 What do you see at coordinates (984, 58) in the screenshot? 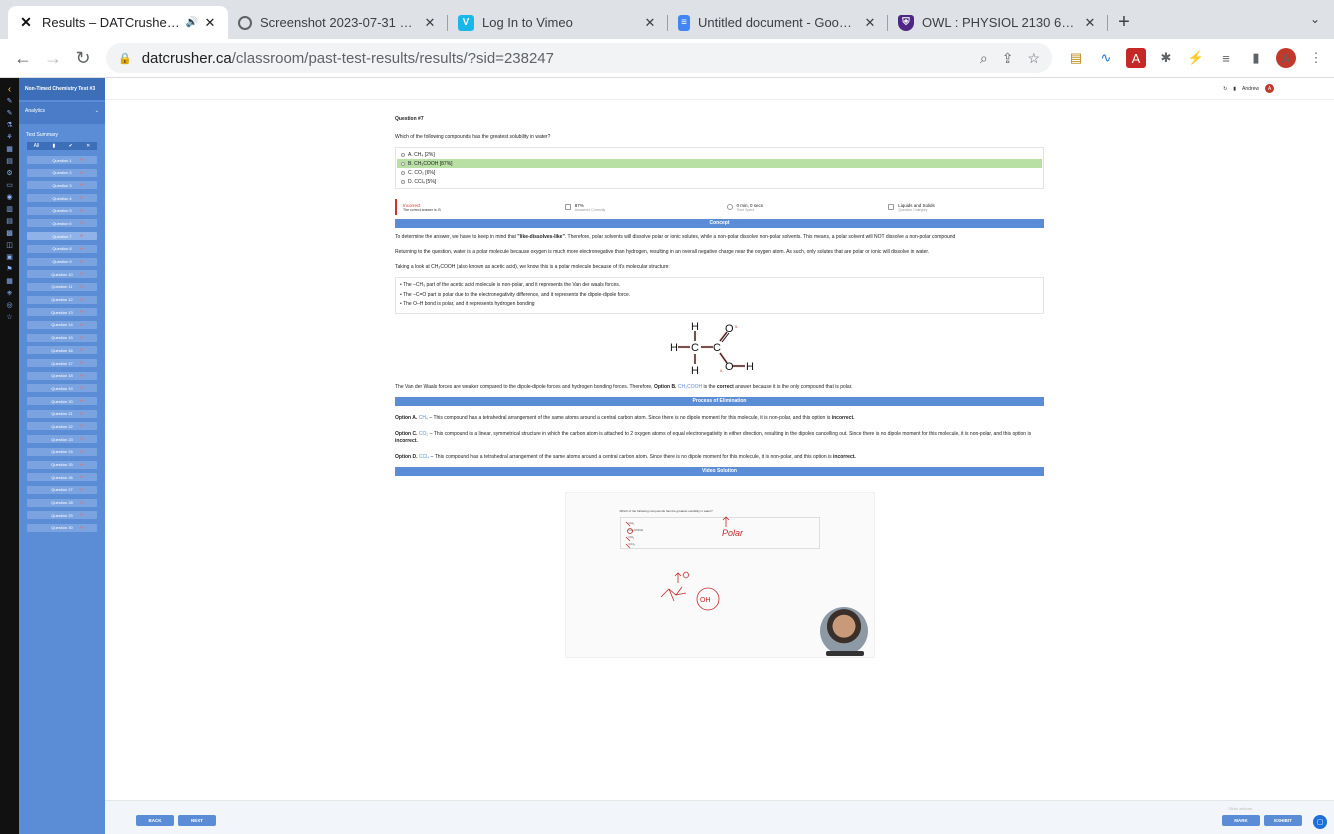
I see `zoom-icon: ⌕` at bounding box center [984, 58].